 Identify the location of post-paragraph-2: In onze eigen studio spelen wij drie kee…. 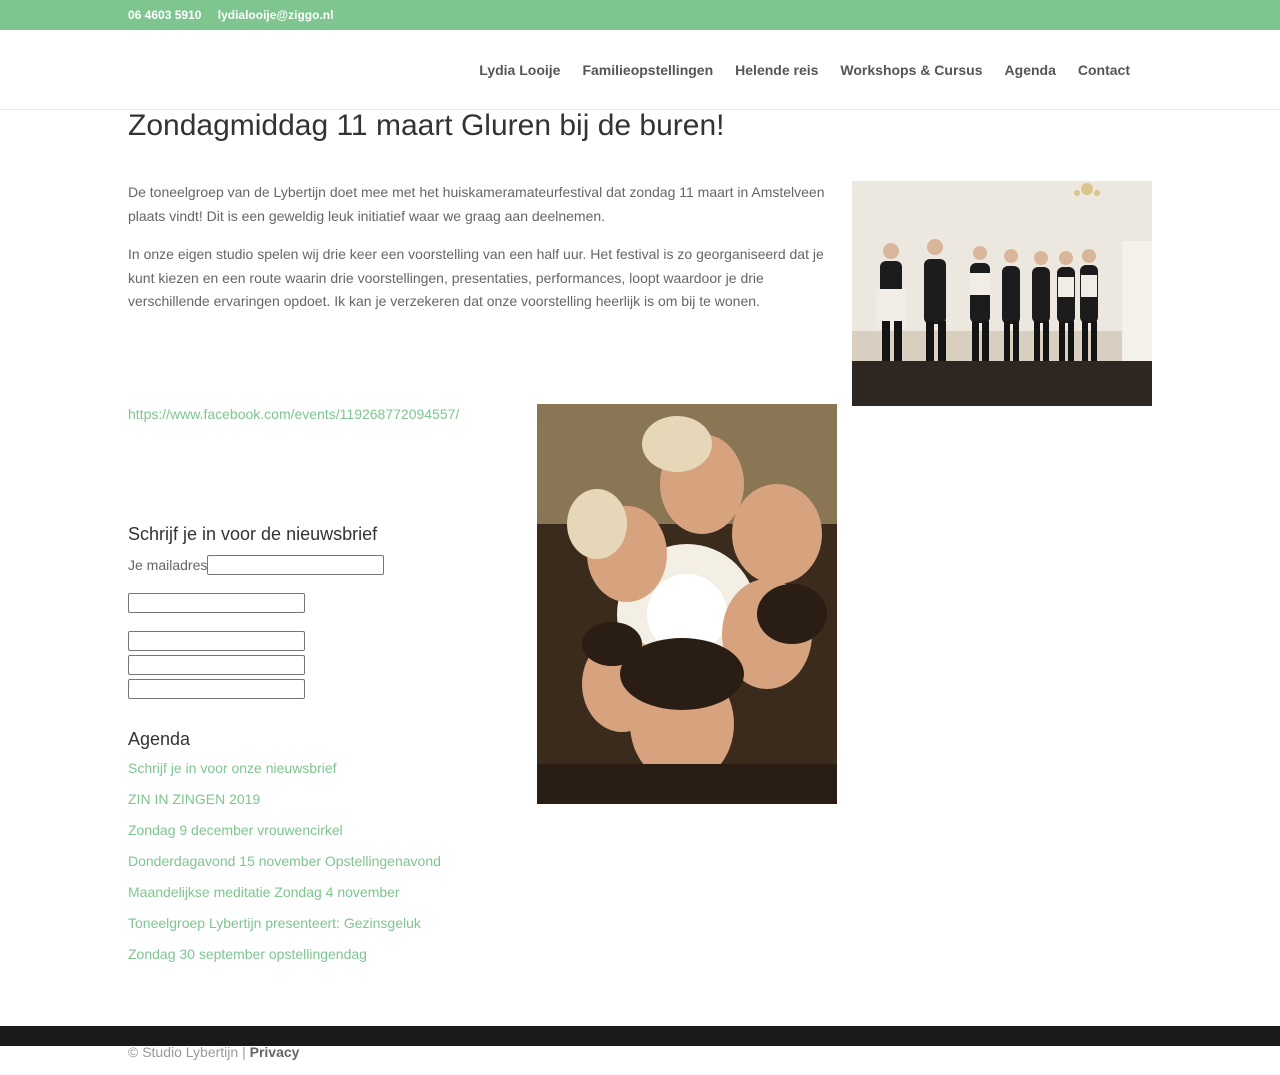
(476, 277).